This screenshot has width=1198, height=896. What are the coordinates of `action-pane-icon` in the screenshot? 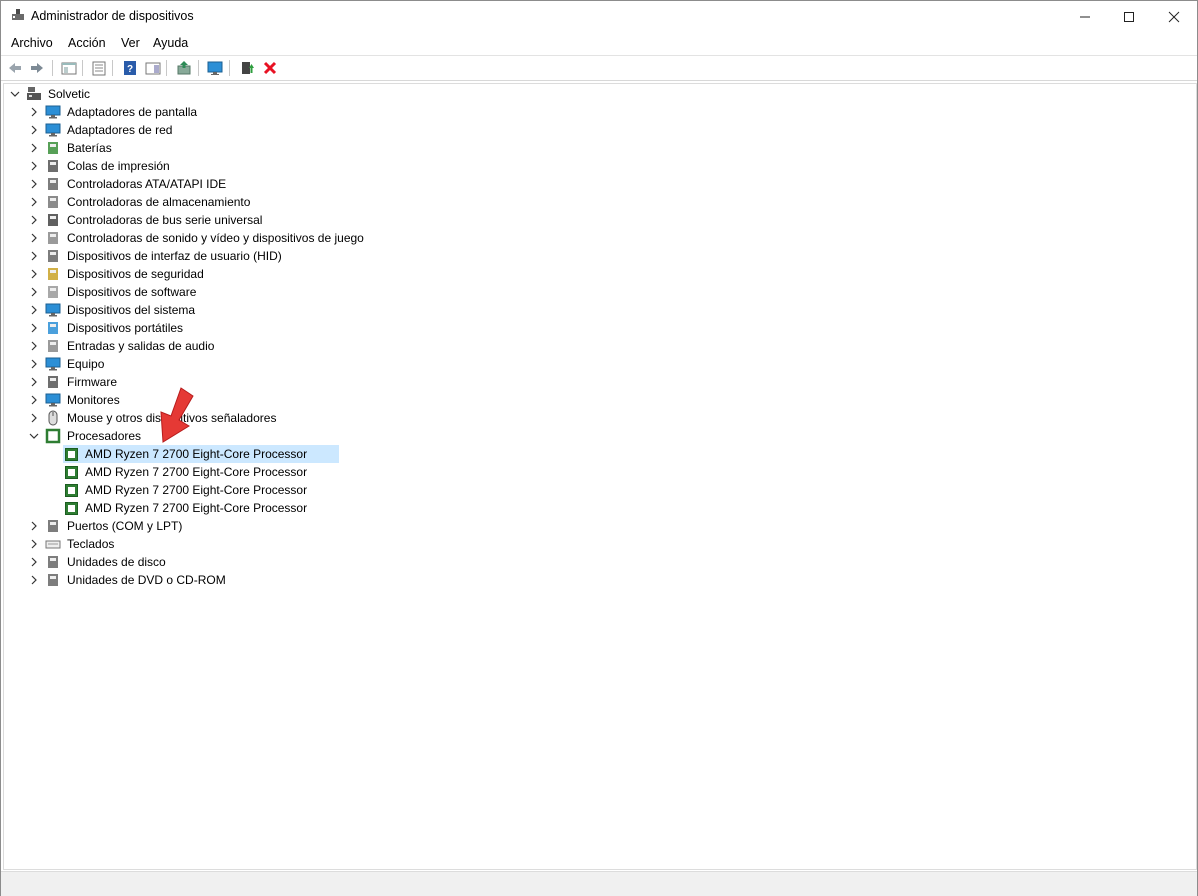 It's located at (153, 68).